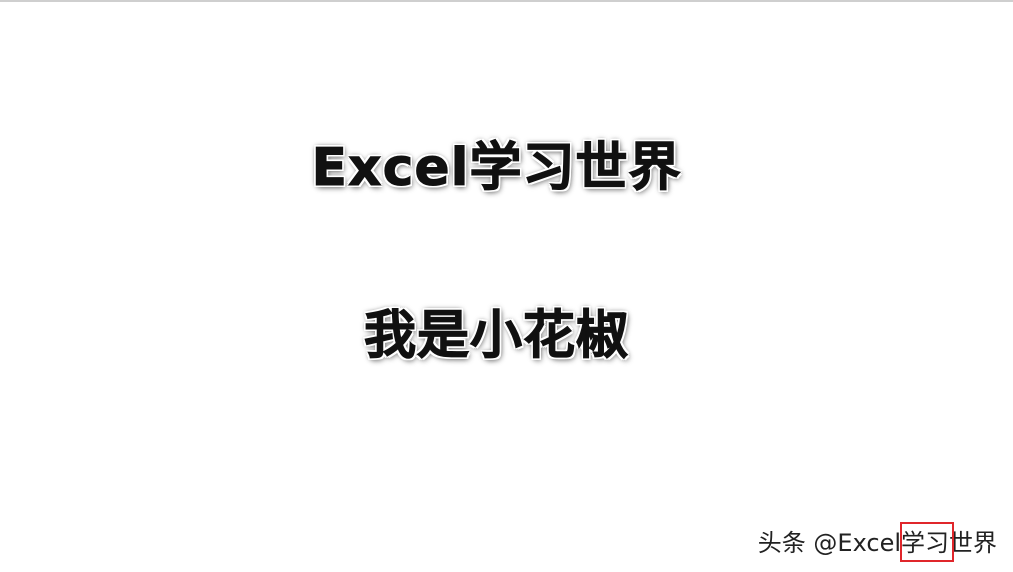 This screenshot has height=572, width=1013. Describe the element at coordinates (496, 168) in the screenshot. I see `slide-text-line-1: Excel学习世界` at that location.